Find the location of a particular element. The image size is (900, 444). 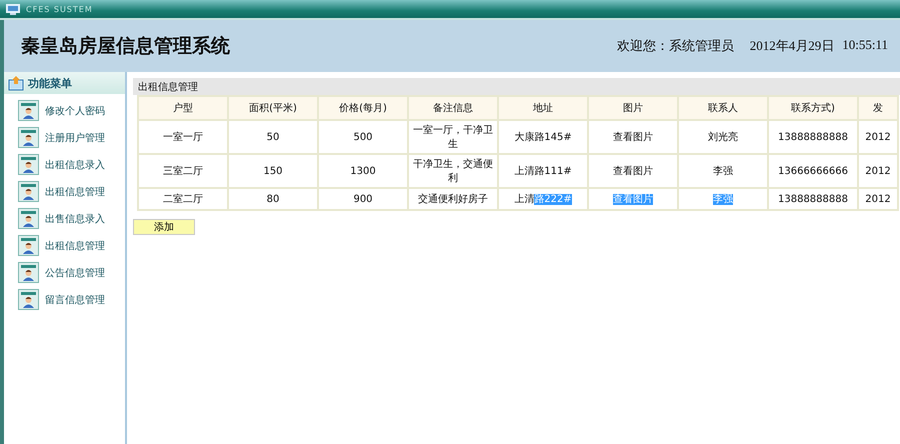

sidebar-item: 出租信息录入 is located at coordinates (71, 164).